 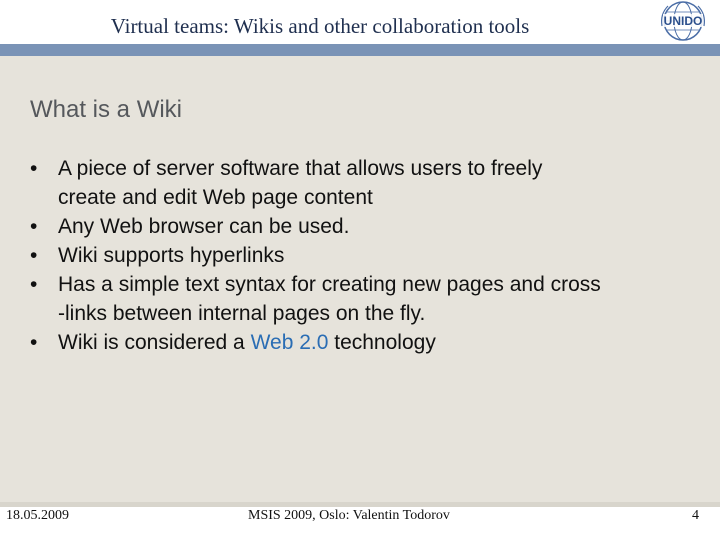 I want to click on header-rule, so click(x=360, y=50).